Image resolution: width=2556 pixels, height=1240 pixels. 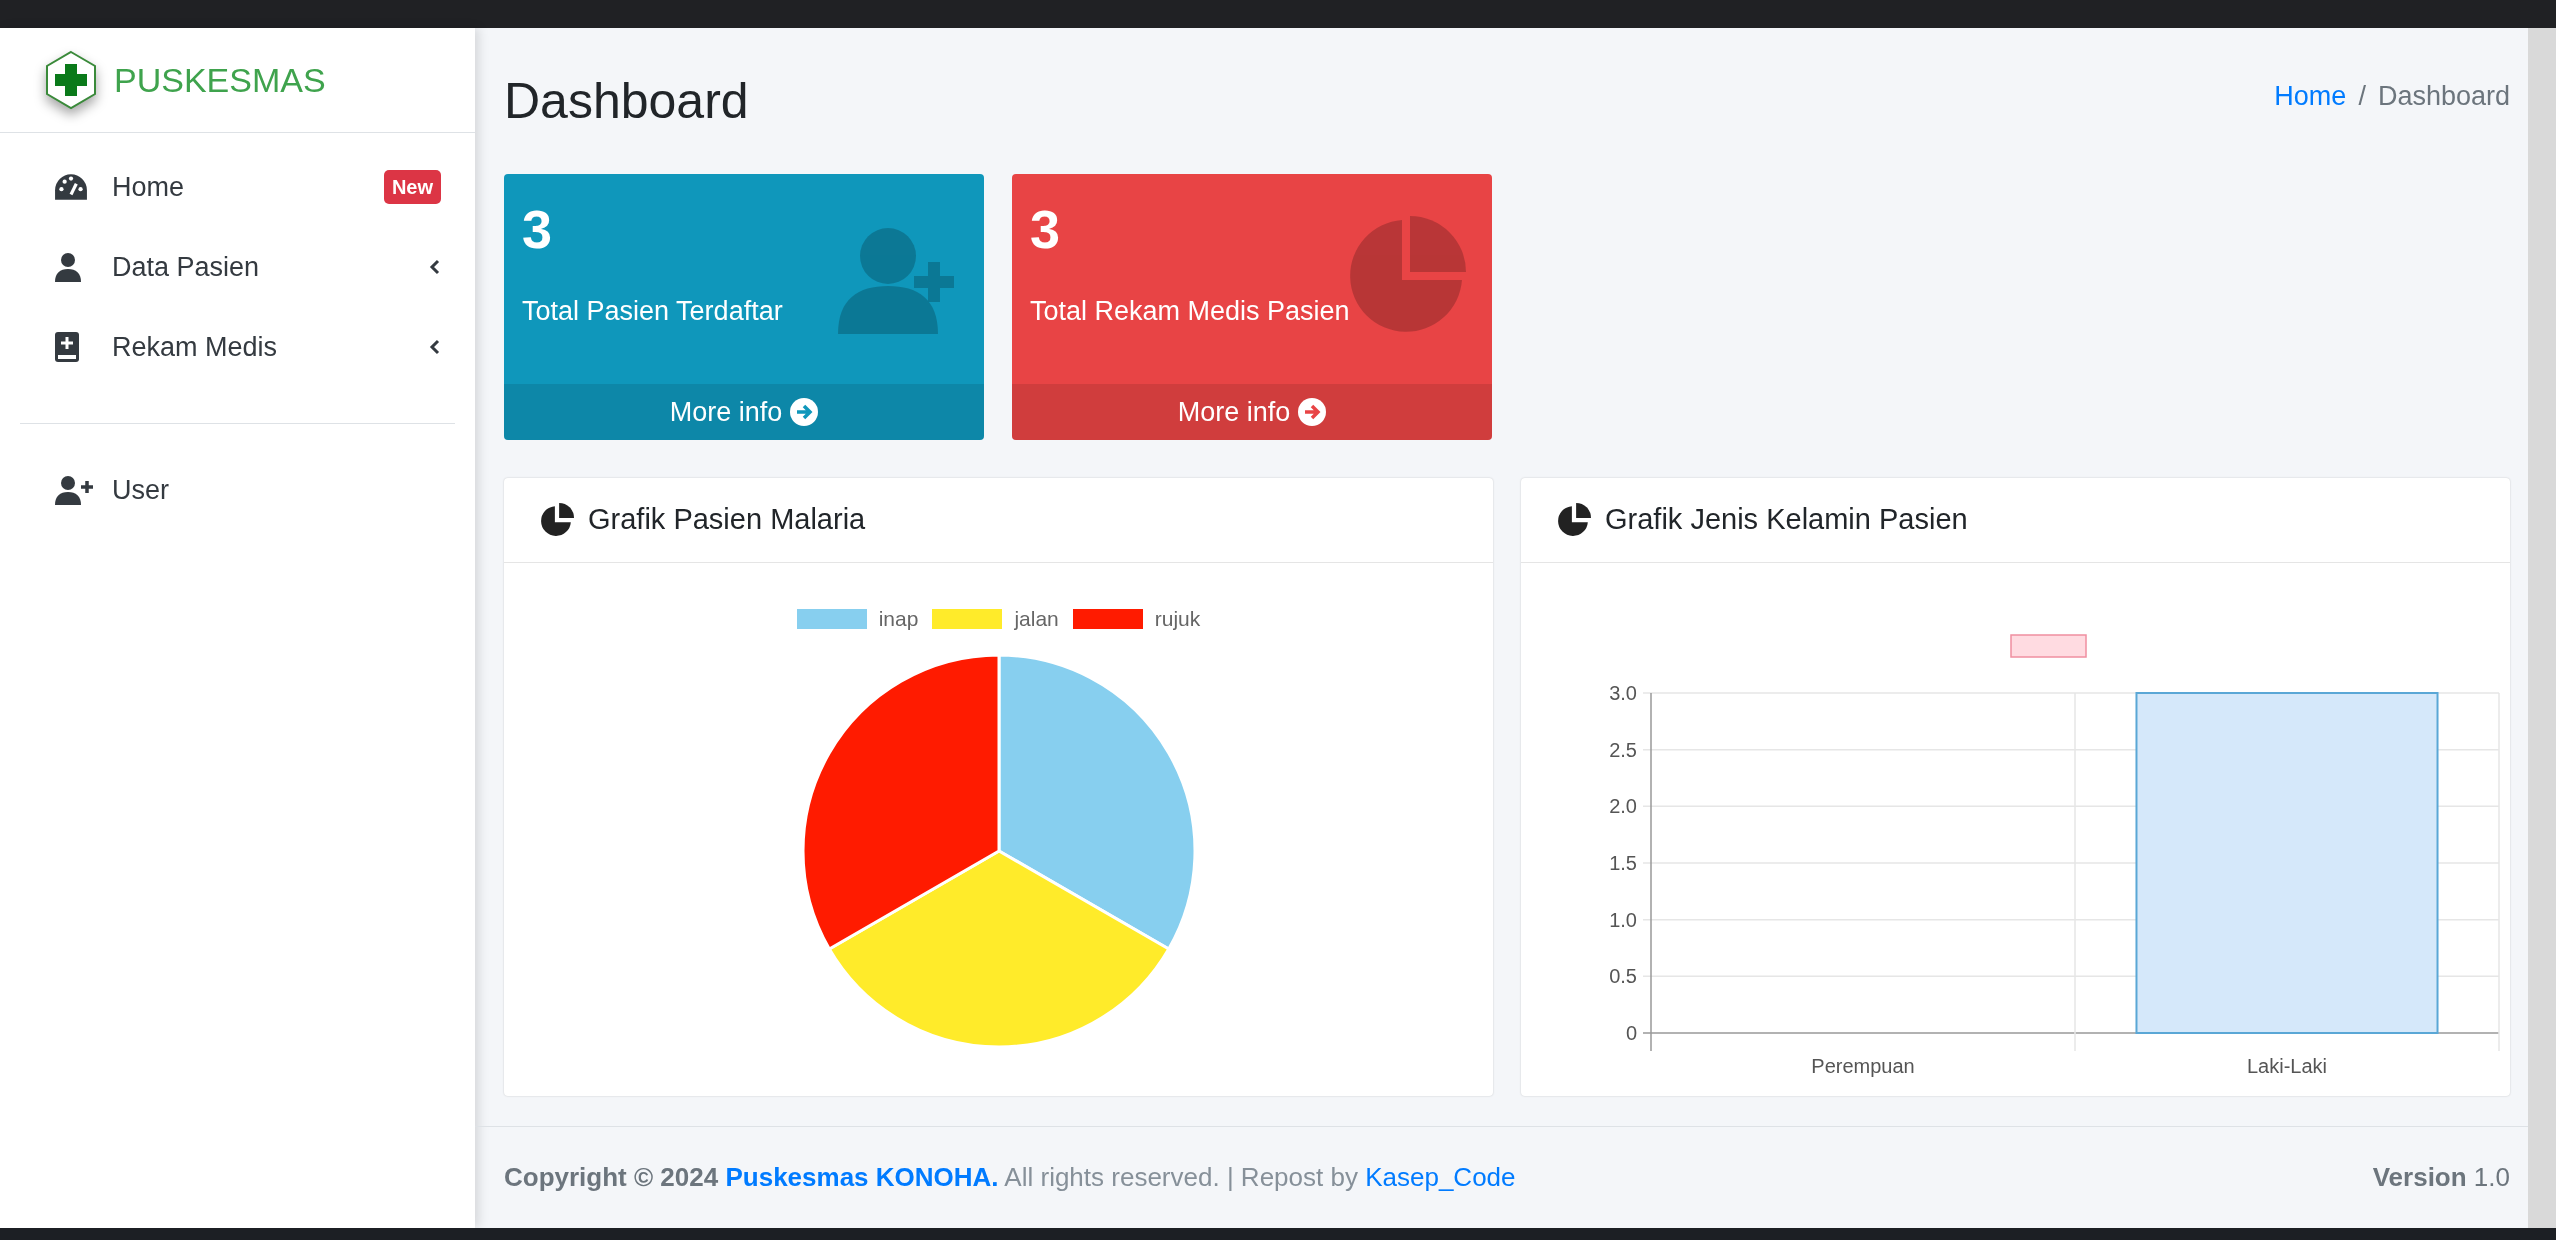 I want to click on breadcrumb-link: Home, so click(x=2310, y=96).